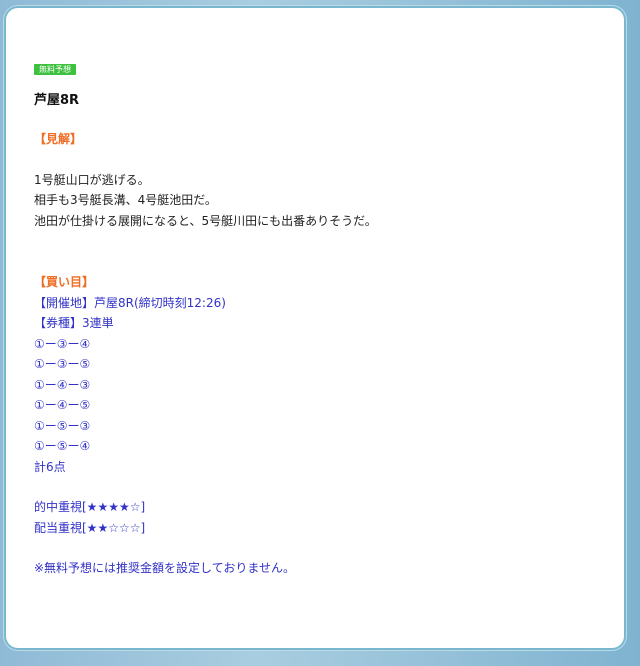  I want to click on combo-line-3: ①ー④ー③, so click(62, 384).